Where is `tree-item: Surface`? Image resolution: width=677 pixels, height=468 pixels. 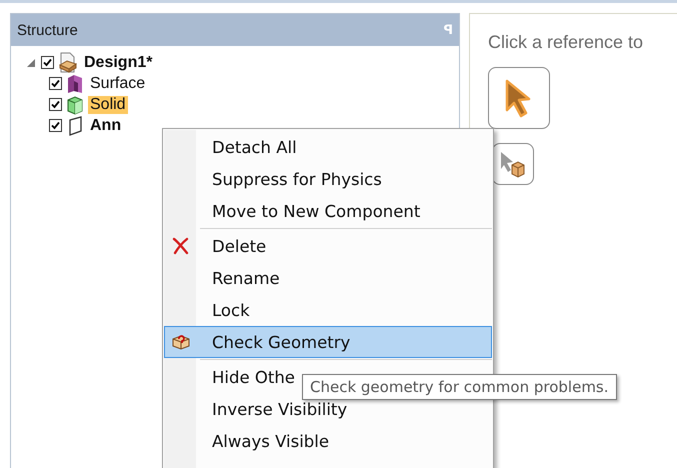 tree-item: Surface is located at coordinates (118, 83).